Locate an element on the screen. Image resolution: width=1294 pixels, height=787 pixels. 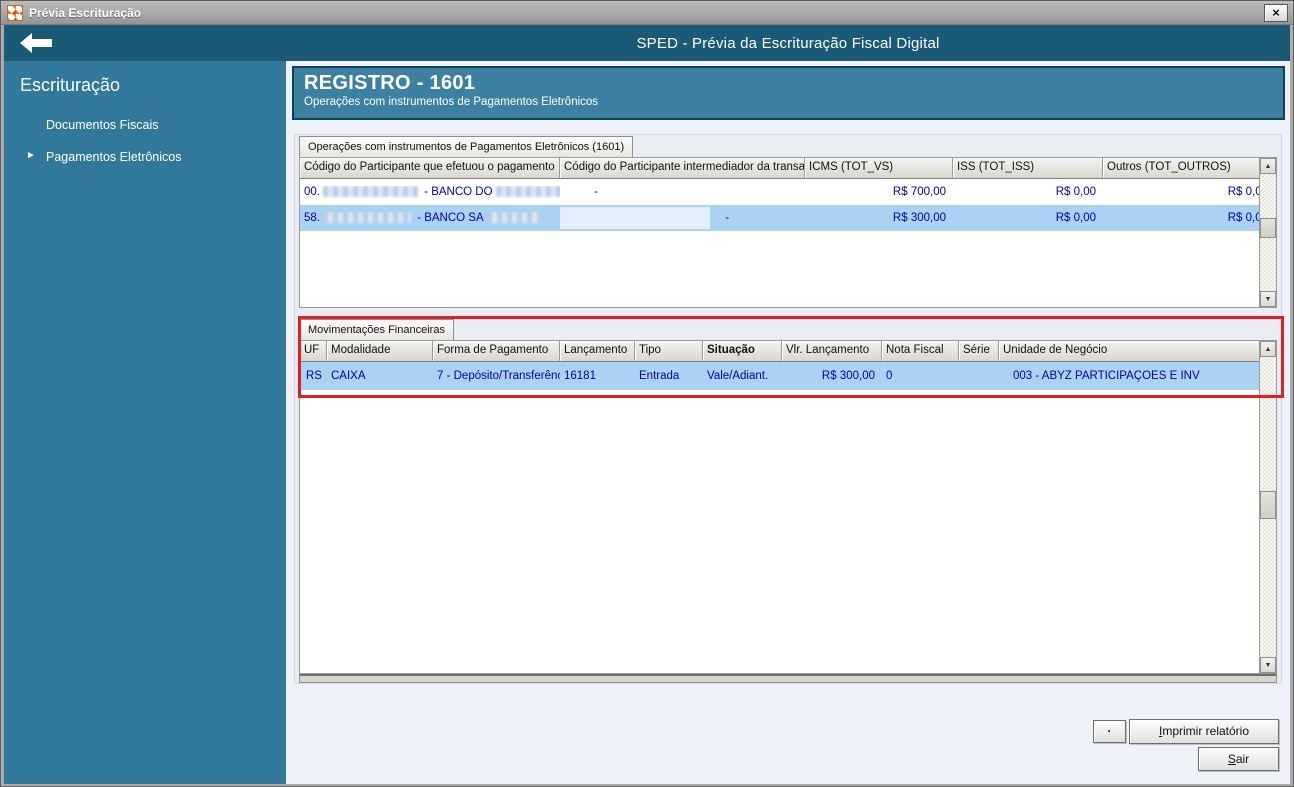
participante-text: - BANCO SA is located at coordinates (449, 218).